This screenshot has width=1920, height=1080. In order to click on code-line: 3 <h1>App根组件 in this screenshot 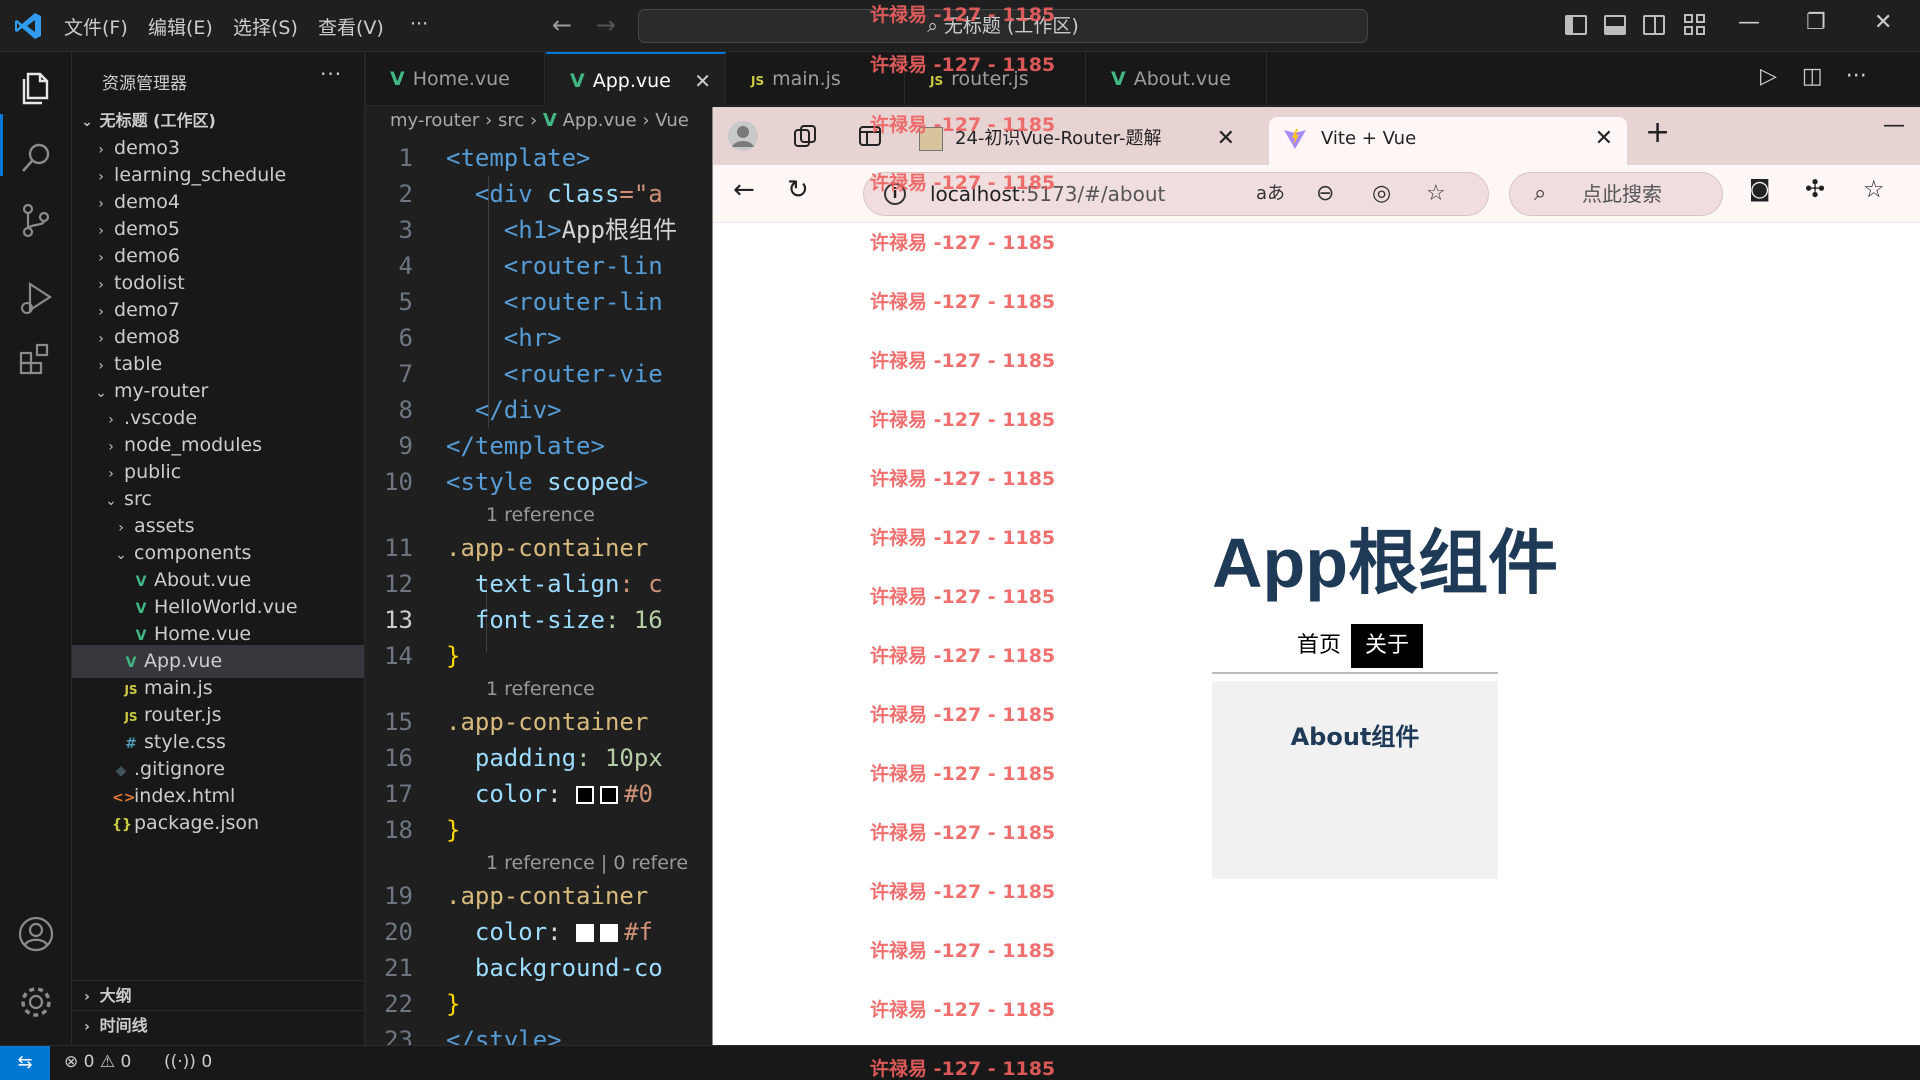, I will do `click(539, 230)`.